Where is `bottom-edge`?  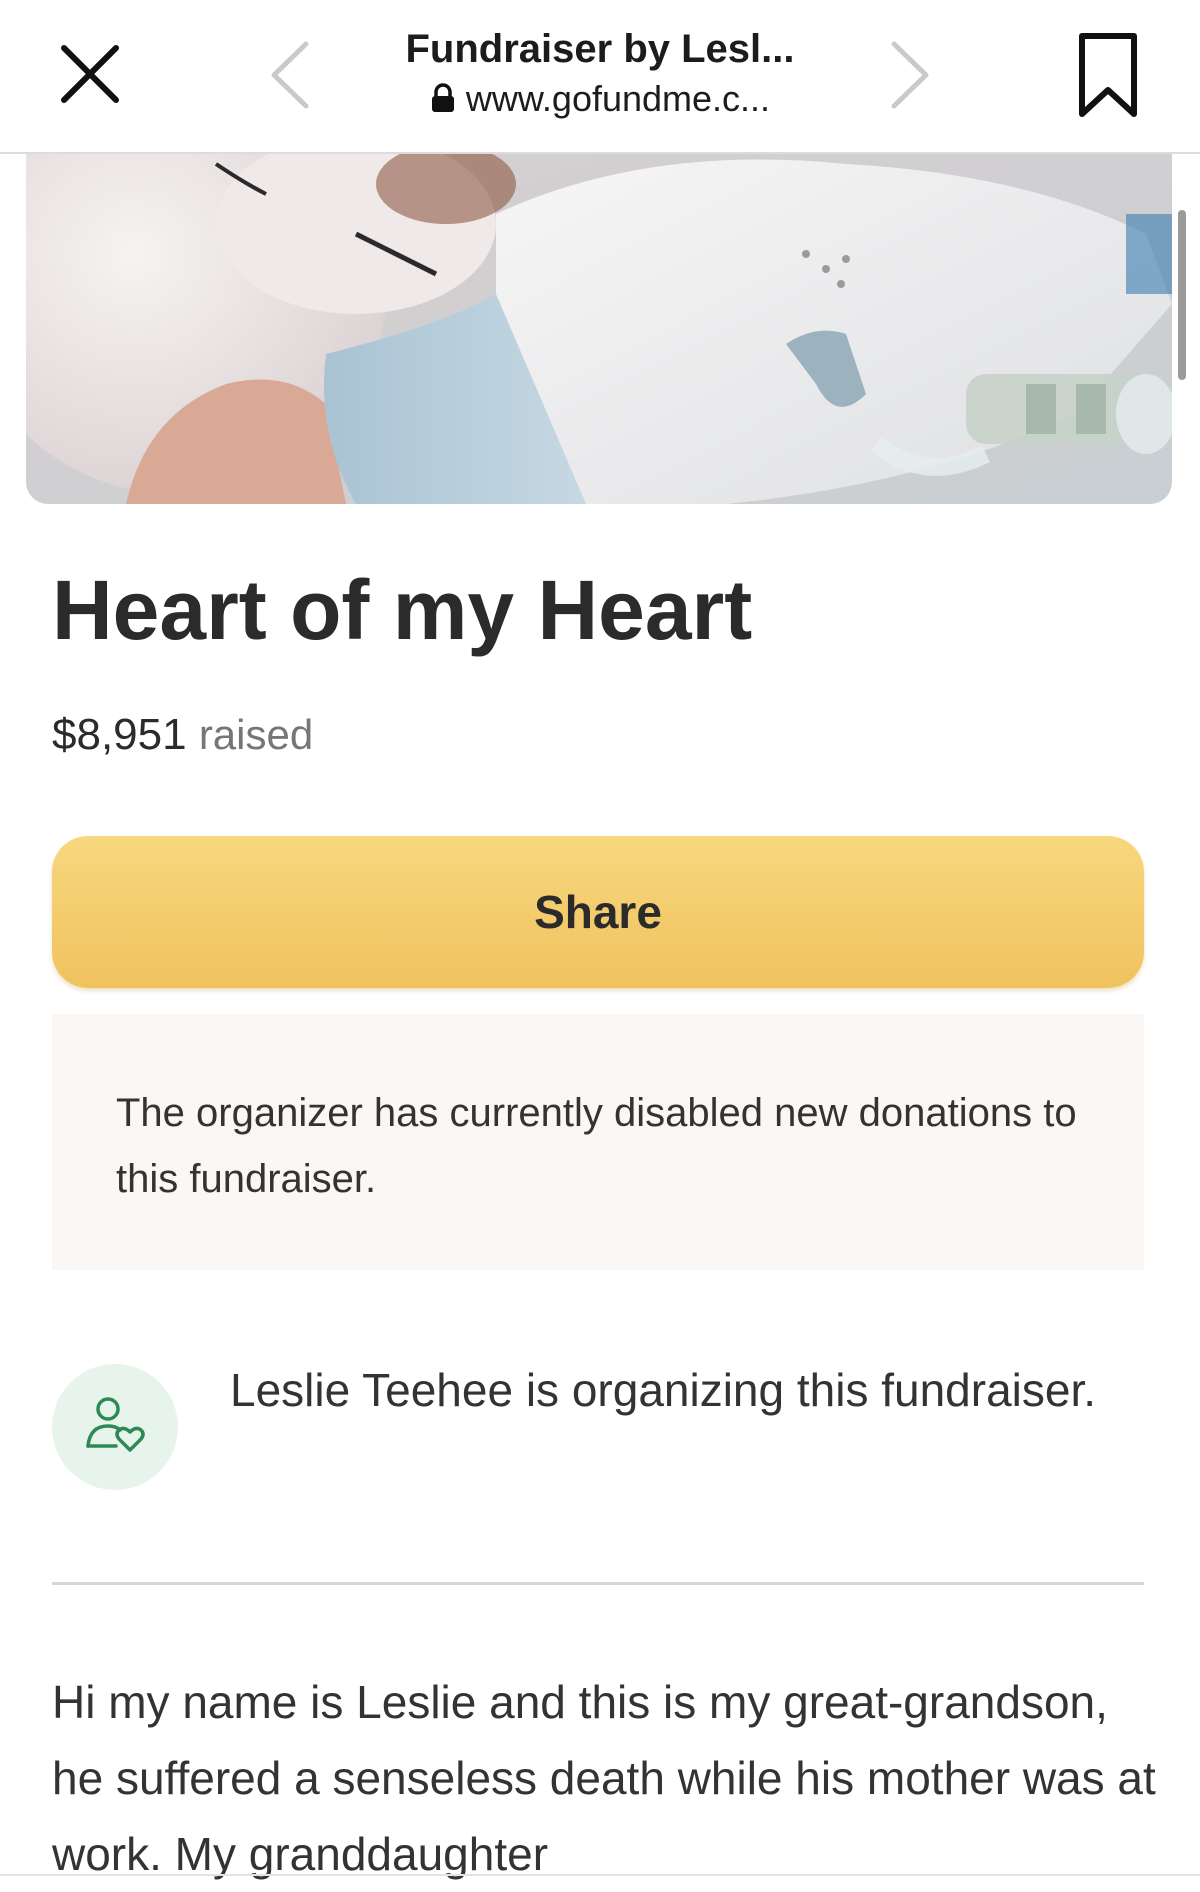
bottom-edge is located at coordinates (600, 1875).